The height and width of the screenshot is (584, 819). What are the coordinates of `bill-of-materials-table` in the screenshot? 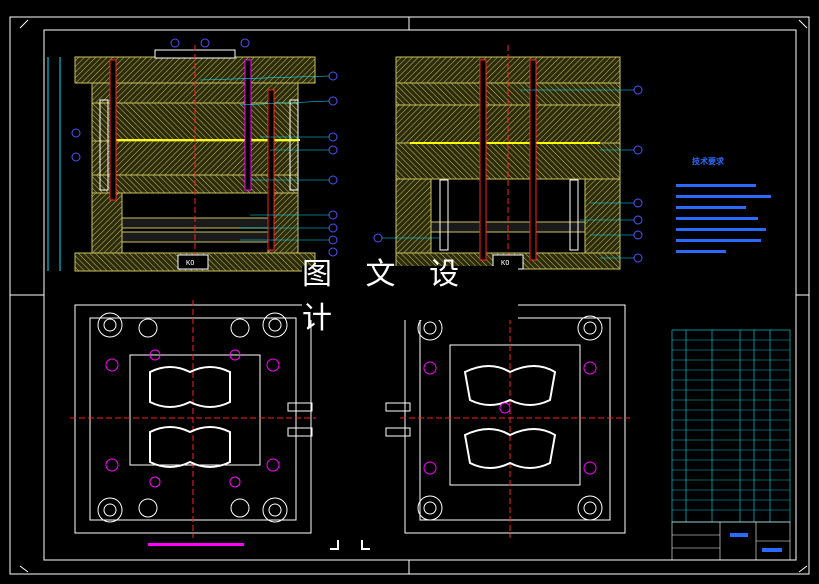 It's located at (731, 426).